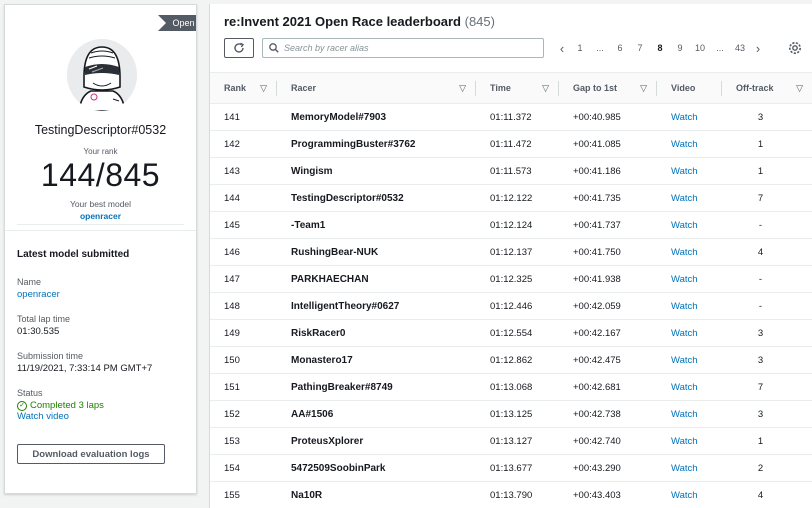 This screenshot has width=812, height=508. What do you see at coordinates (740, 48) in the screenshot?
I see `page-43: 43` at bounding box center [740, 48].